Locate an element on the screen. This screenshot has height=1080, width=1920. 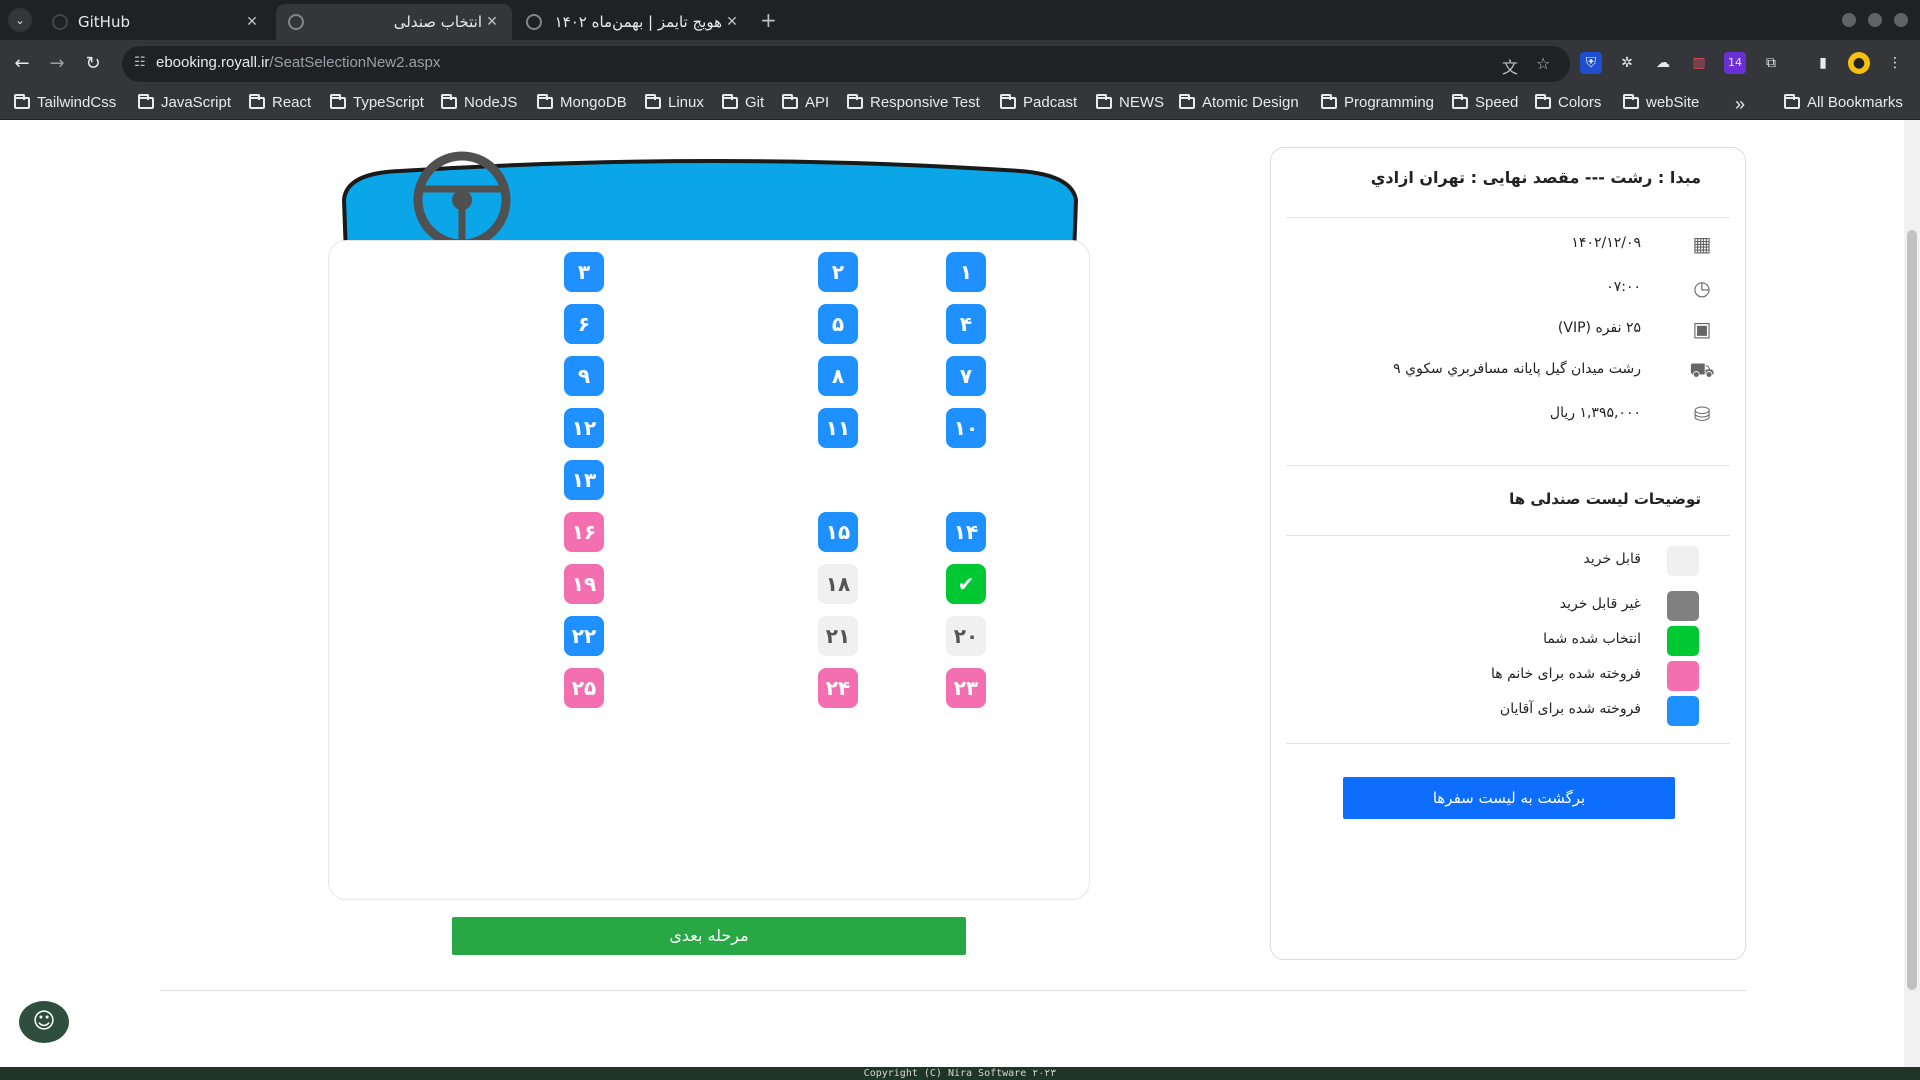
bookmark-folder: TailwindCss is located at coordinates (65, 102).